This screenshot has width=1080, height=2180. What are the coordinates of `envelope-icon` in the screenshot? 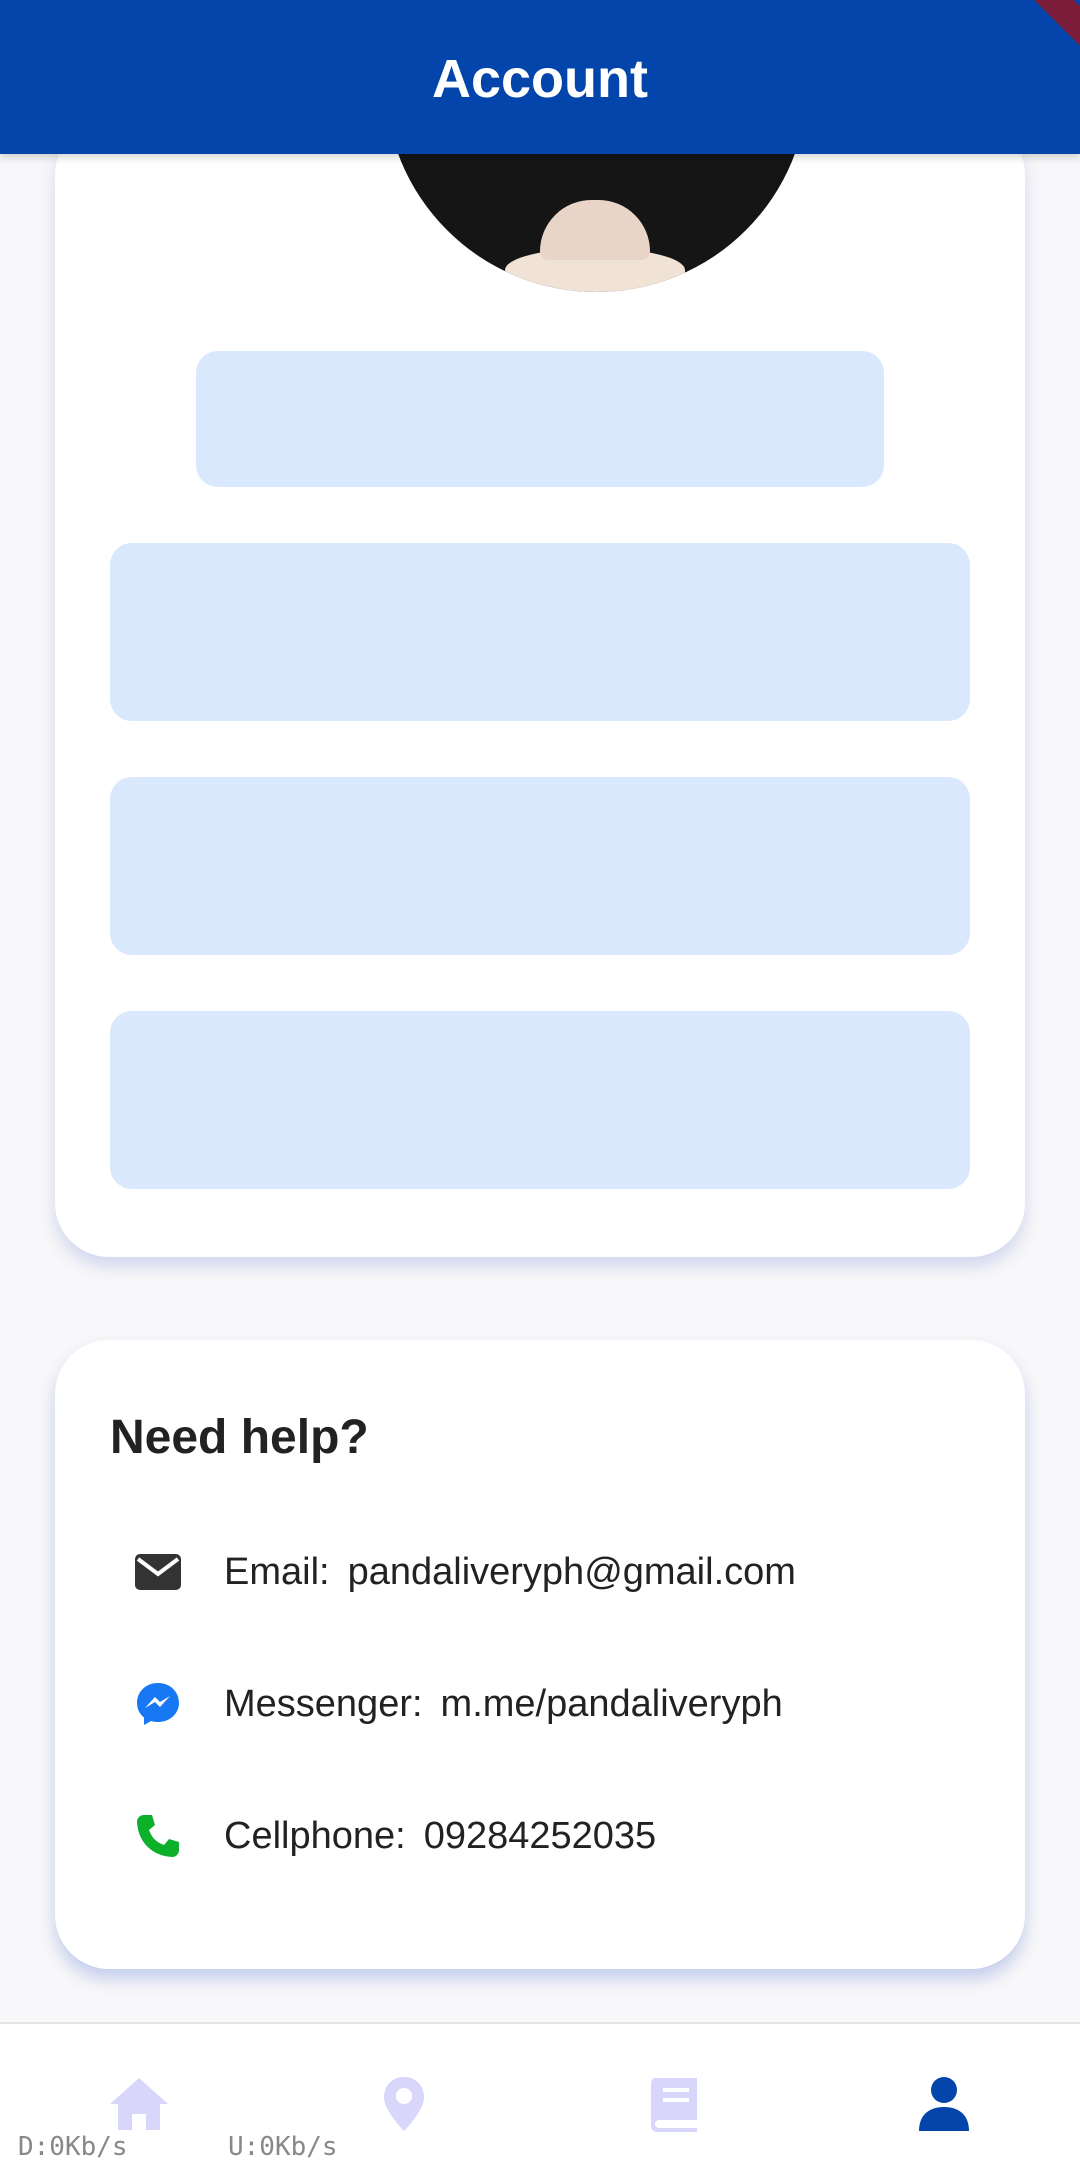 It's located at (158, 1572).